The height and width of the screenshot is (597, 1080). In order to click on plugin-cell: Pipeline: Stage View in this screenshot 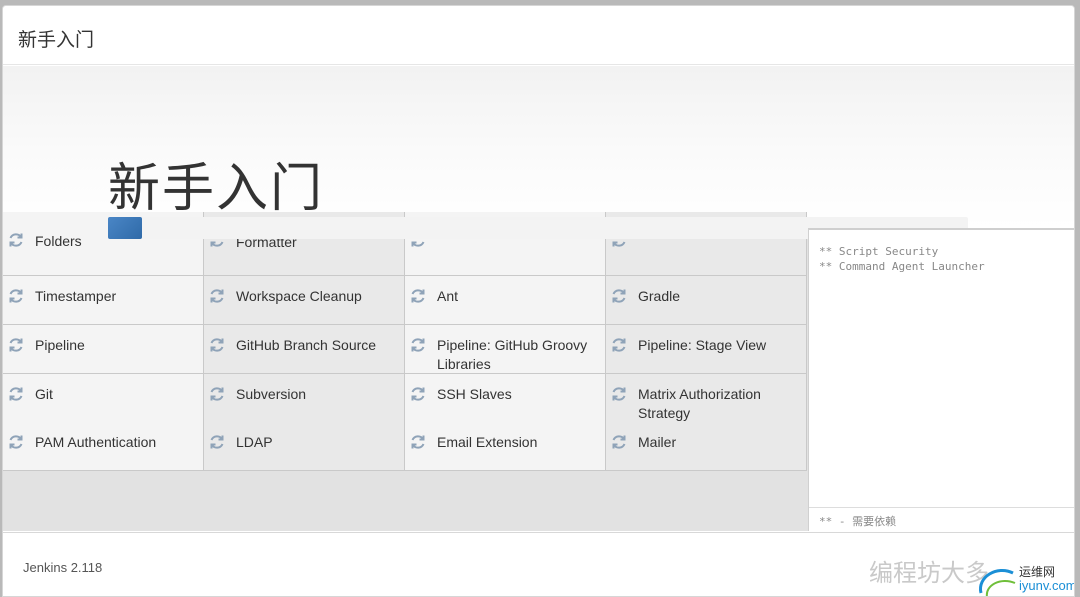, I will do `click(706, 349)`.